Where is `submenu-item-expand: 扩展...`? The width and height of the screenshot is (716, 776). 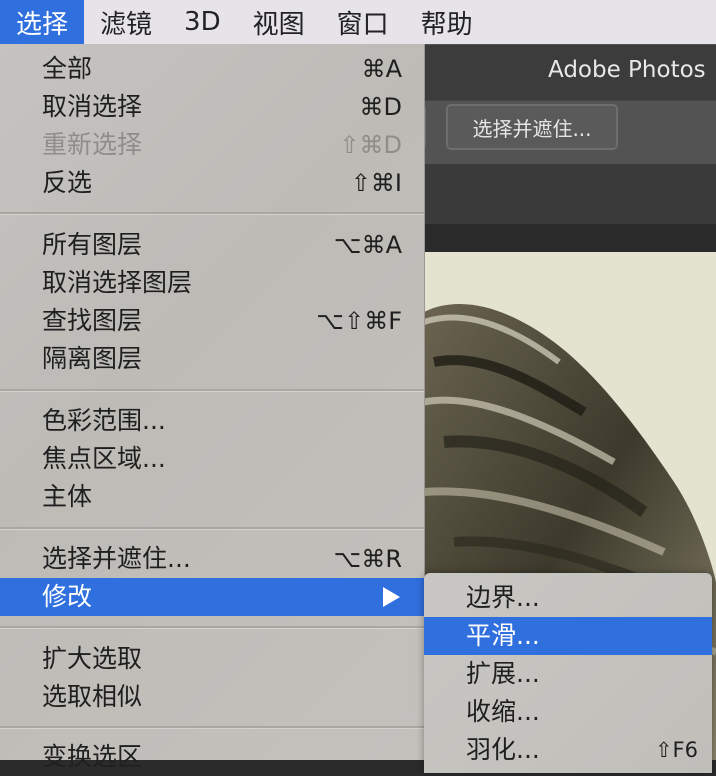
submenu-item-expand: 扩展... is located at coordinates (568, 674).